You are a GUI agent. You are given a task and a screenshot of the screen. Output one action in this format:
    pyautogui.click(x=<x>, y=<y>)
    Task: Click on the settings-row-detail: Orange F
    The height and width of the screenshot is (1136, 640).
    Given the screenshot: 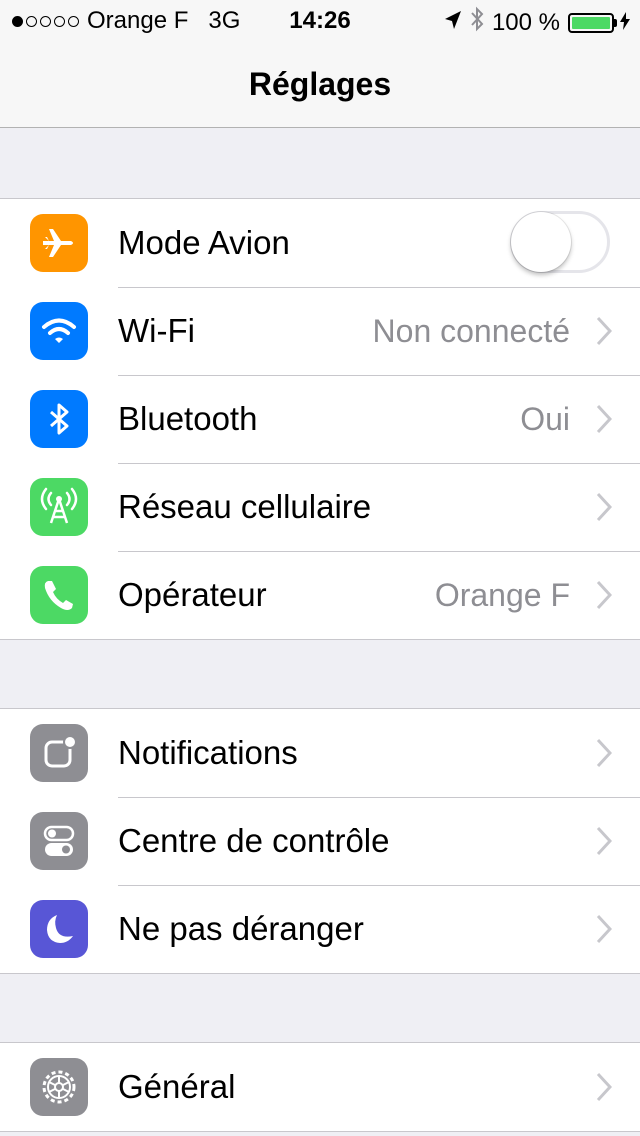 What is the action you would take?
    pyautogui.click(x=502, y=595)
    